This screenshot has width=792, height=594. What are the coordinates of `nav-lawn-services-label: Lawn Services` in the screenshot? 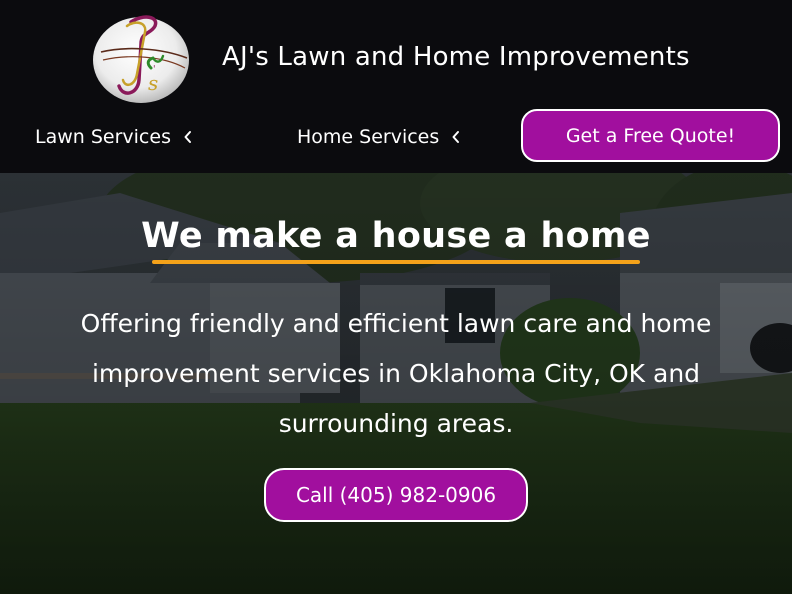 It's located at (103, 137).